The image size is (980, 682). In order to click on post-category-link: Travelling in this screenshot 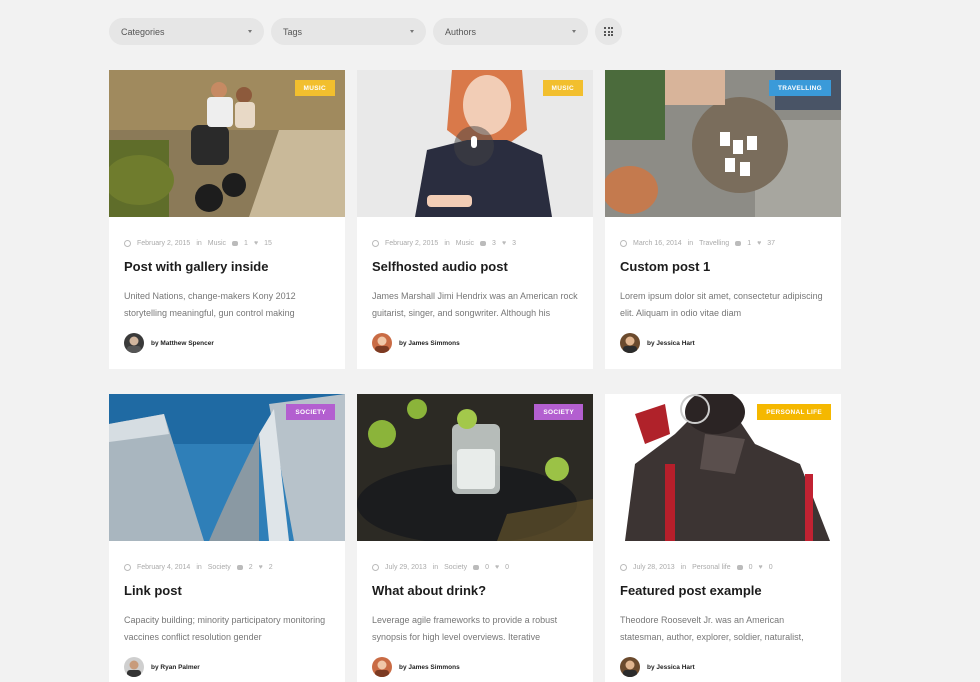, I will do `click(714, 243)`.